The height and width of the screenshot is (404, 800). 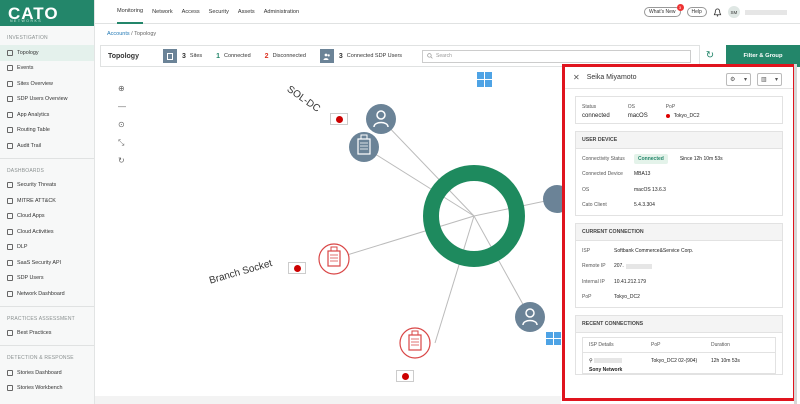 I want to click on sidebar-item-saas-security-api: SaaS Security API, so click(x=47, y=263).